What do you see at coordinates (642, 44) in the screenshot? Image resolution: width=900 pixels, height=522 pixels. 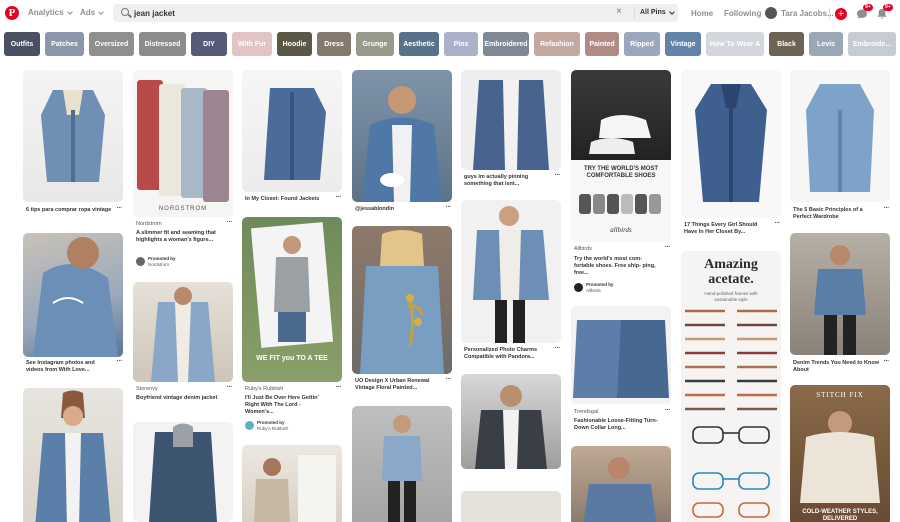 I see `guide-chip: Ripped` at bounding box center [642, 44].